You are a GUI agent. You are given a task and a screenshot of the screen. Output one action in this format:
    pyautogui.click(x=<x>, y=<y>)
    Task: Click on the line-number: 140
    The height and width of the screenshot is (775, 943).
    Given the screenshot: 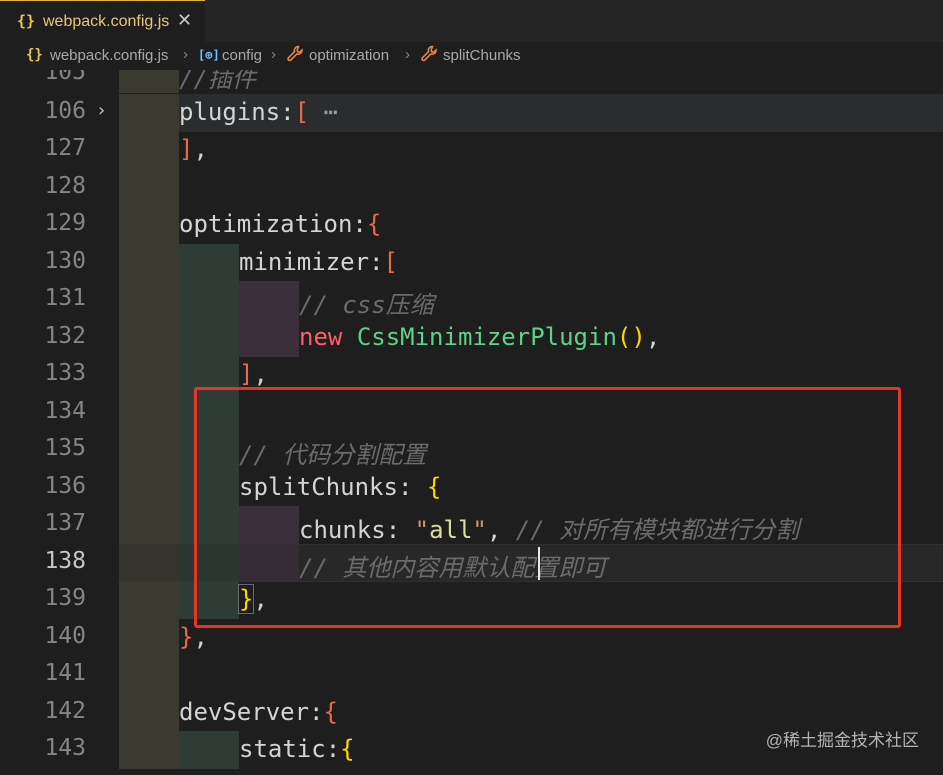 What is the action you would take?
    pyautogui.click(x=65, y=636)
    